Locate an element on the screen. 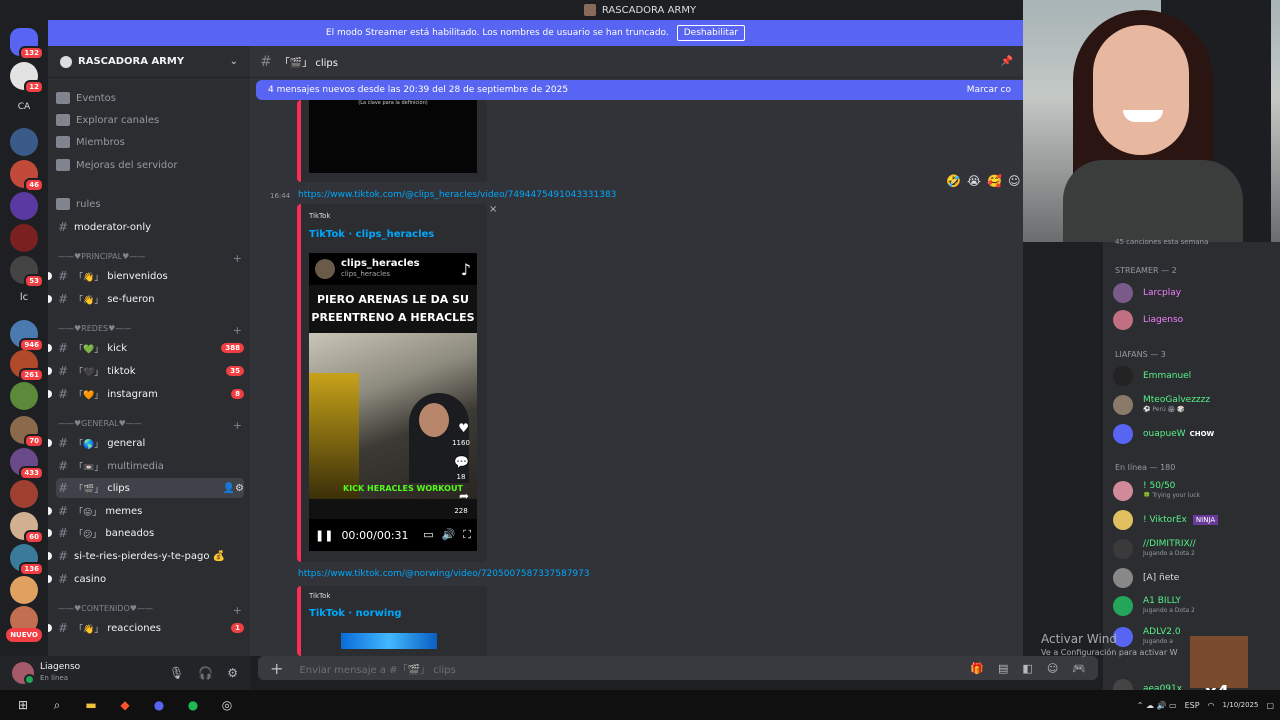 Image resolution: width=1280 pixels, height=720 pixels. message-input: Enviar mensaje a #「🎬」 clips is located at coordinates (377, 668).